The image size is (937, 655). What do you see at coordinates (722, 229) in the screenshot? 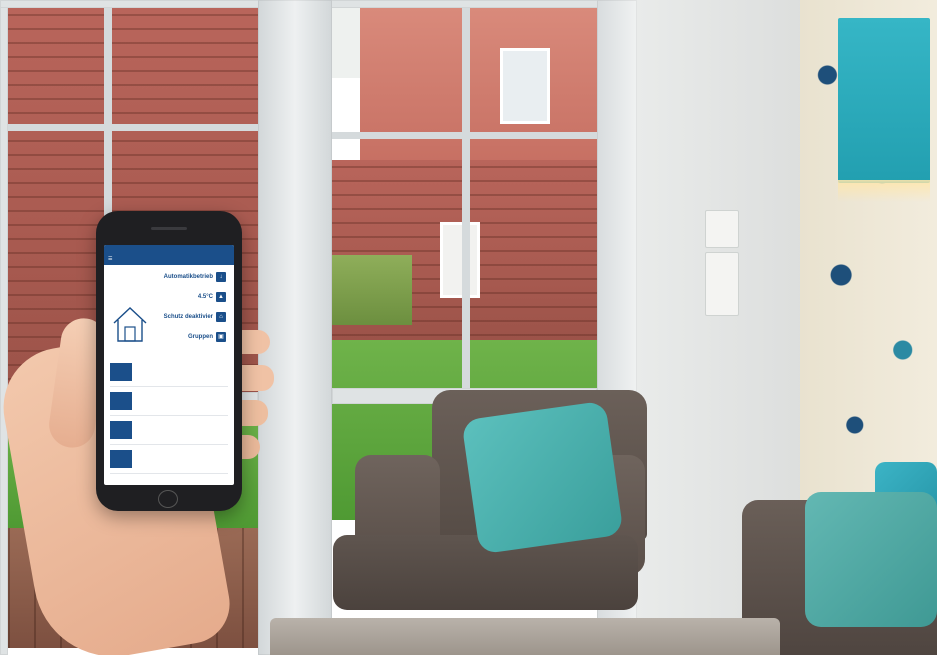
I see `light-switch-top` at bounding box center [722, 229].